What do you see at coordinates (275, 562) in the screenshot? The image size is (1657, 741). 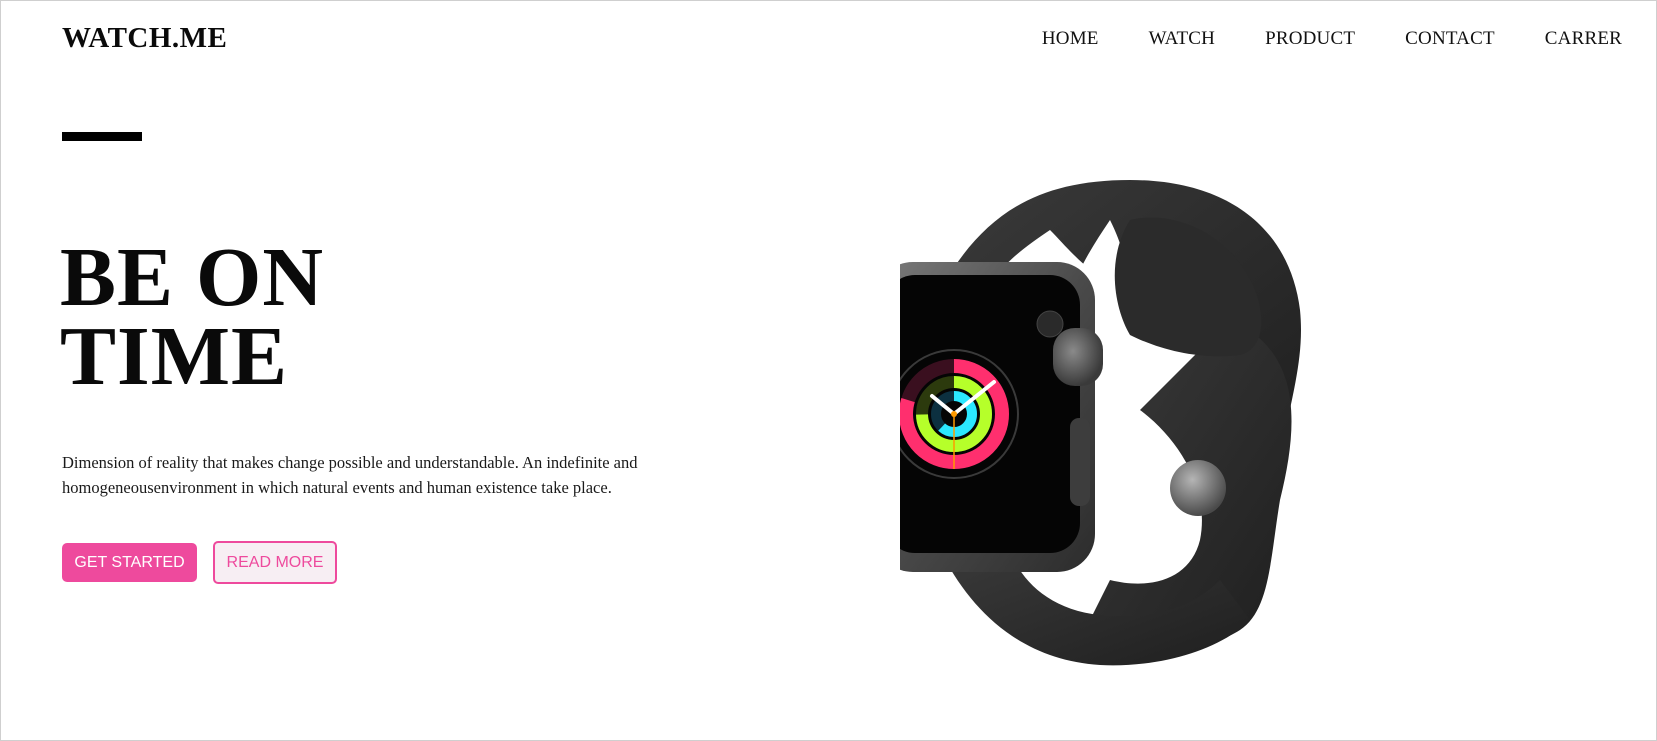 I see `read-more-button: READ MORE` at bounding box center [275, 562].